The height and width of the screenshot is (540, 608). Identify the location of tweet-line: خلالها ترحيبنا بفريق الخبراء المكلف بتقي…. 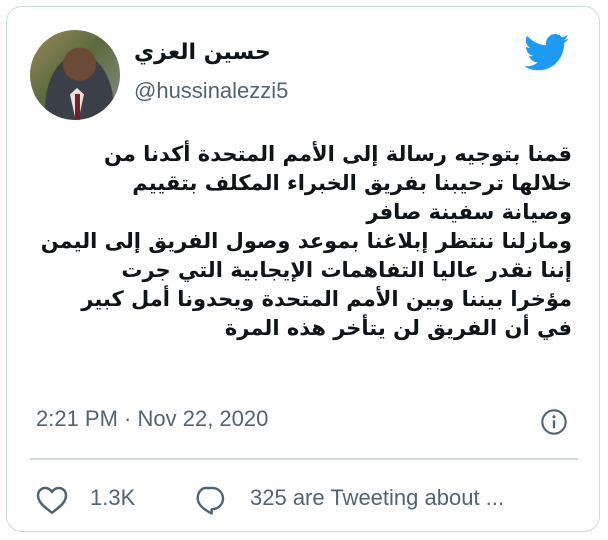
(352, 183).